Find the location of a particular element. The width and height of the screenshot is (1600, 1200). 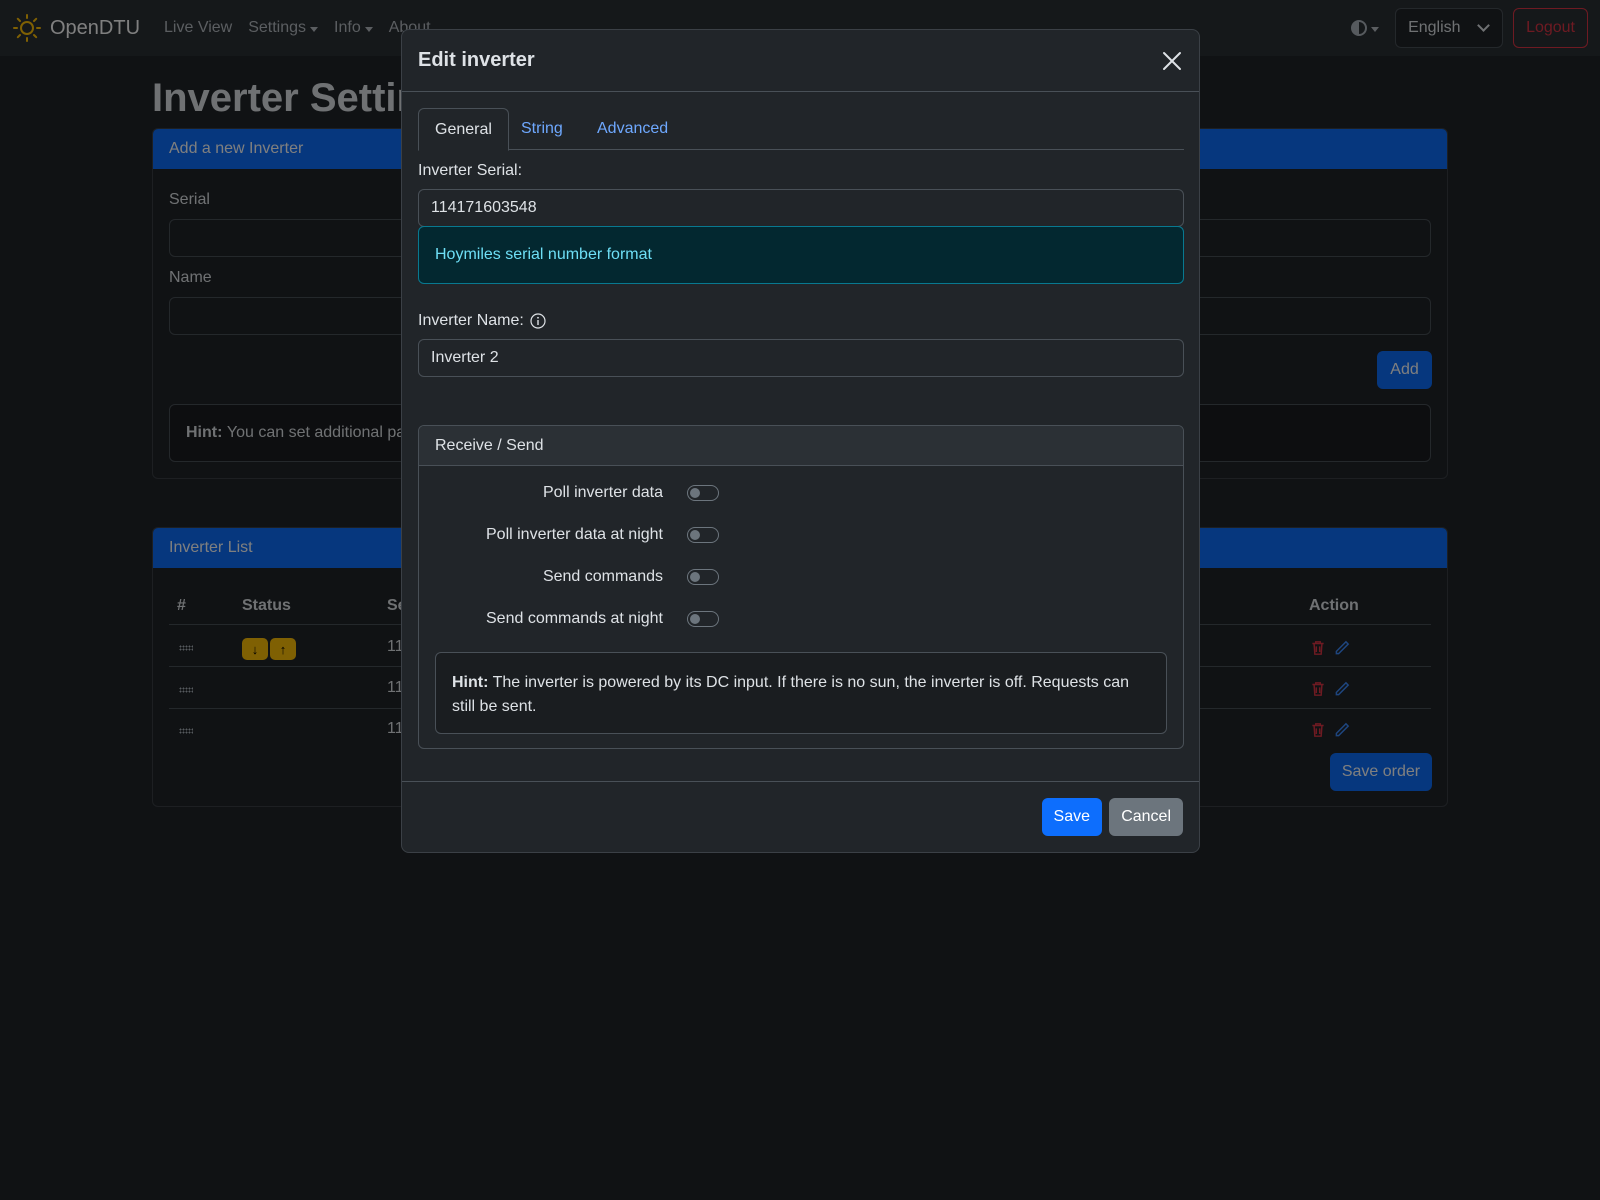

tab-general: General is located at coordinates (463, 129).